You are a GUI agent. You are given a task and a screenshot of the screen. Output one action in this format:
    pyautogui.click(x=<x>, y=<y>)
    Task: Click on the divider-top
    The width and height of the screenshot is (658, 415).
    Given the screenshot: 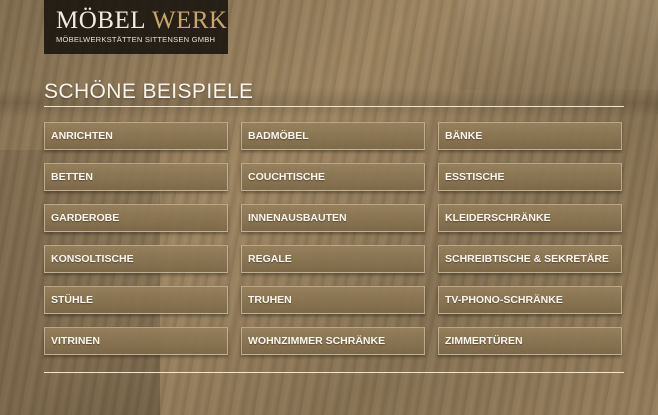 What is the action you would take?
    pyautogui.click(x=334, y=106)
    